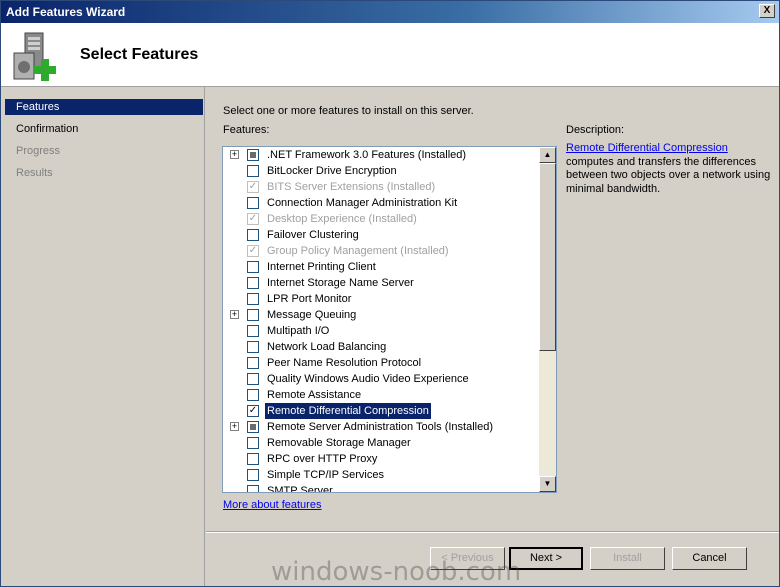  I want to click on scroll-thumb, so click(547, 257).